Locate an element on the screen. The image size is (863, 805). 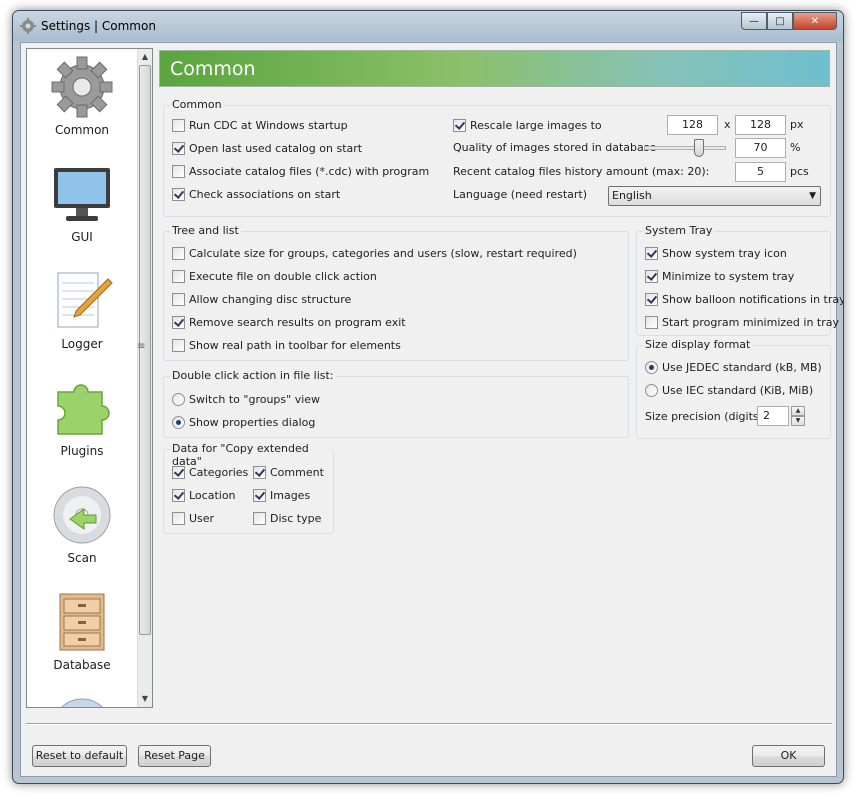
sidebar-item-gui: GUI is located at coordinates (82, 206).